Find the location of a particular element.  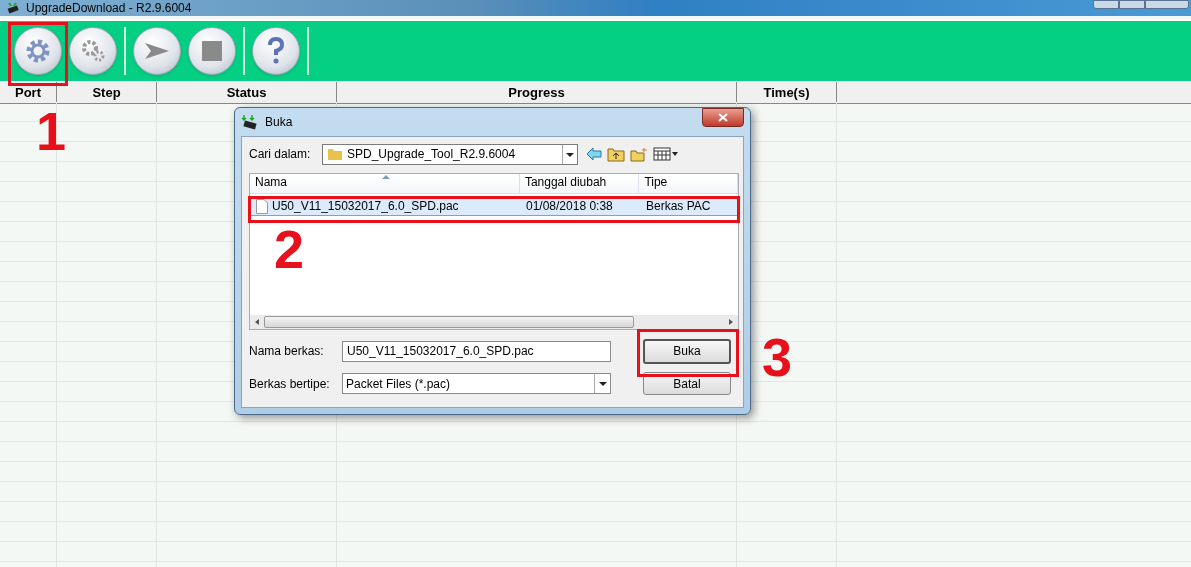

file-type-value: Packet Files (*.pac) is located at coordinates (399, 384).